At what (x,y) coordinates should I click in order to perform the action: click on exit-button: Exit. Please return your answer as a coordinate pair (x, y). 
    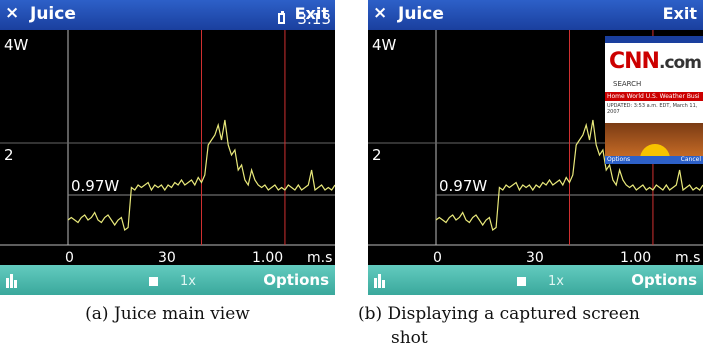
    Looking at the image, I should click on (680, 13).